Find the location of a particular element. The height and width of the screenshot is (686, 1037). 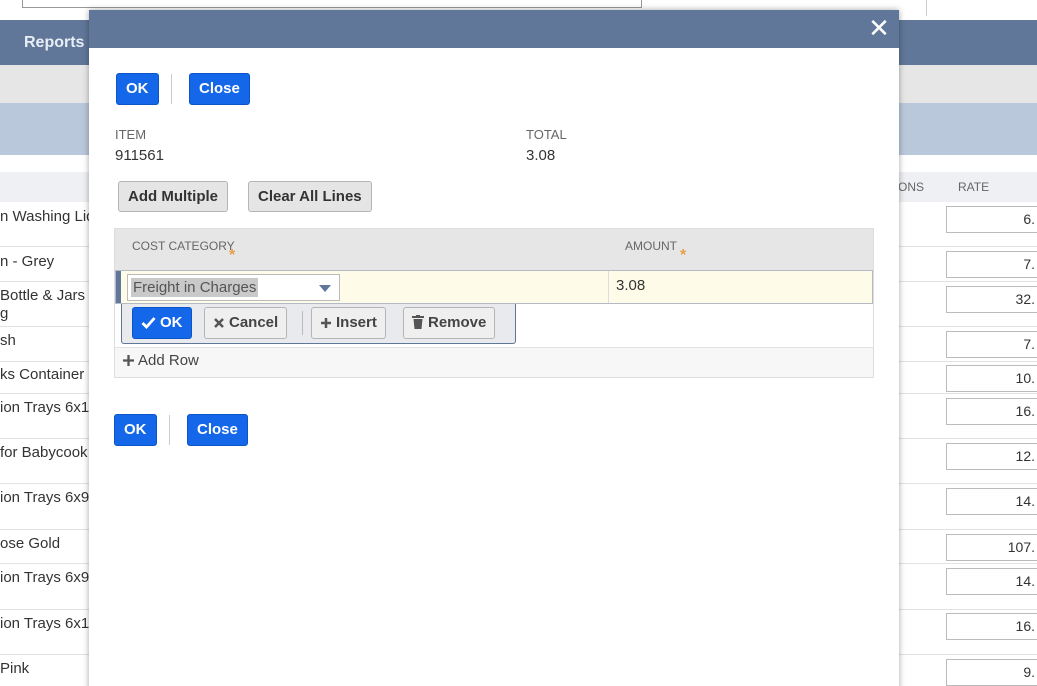

active-row-marker is located at coordinates (118, 287).